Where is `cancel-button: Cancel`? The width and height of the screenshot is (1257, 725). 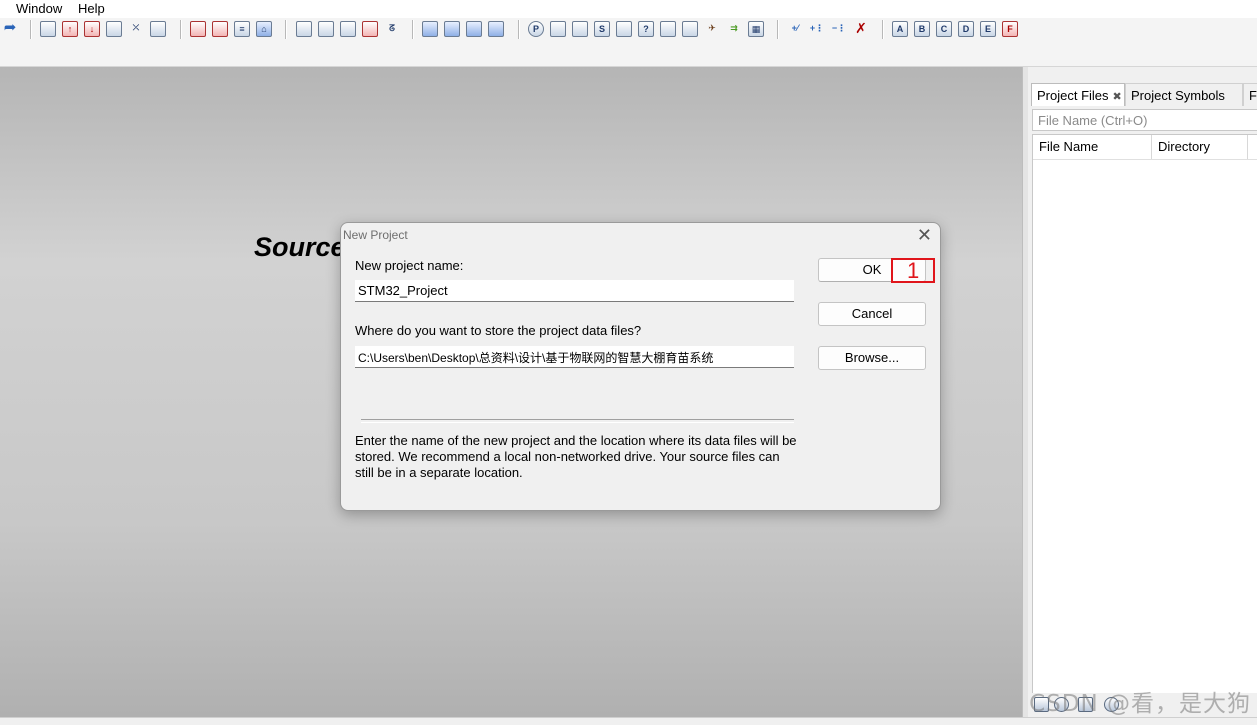
cancel-button: Cancel is located at coordinates (872, 314).